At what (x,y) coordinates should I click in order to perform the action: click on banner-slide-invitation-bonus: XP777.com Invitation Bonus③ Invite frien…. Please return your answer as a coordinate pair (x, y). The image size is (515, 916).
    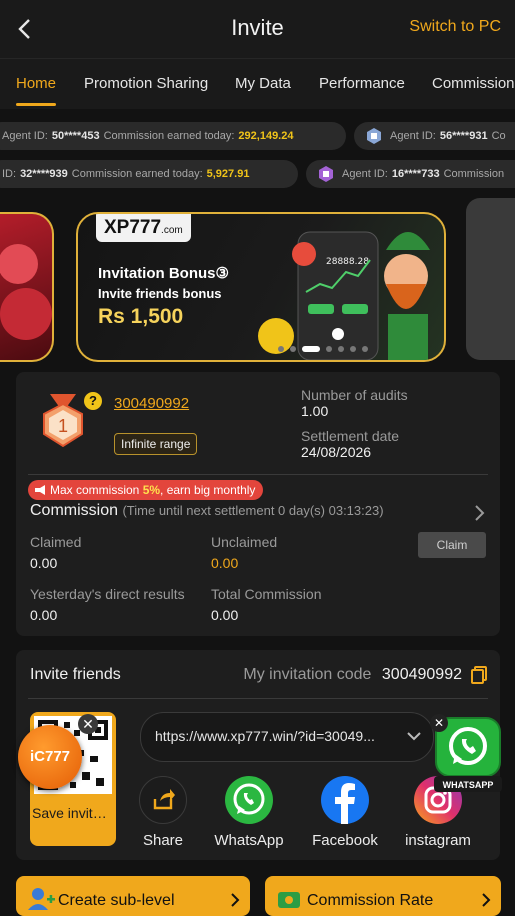
    Looking at the image, I should click on (261, 287).